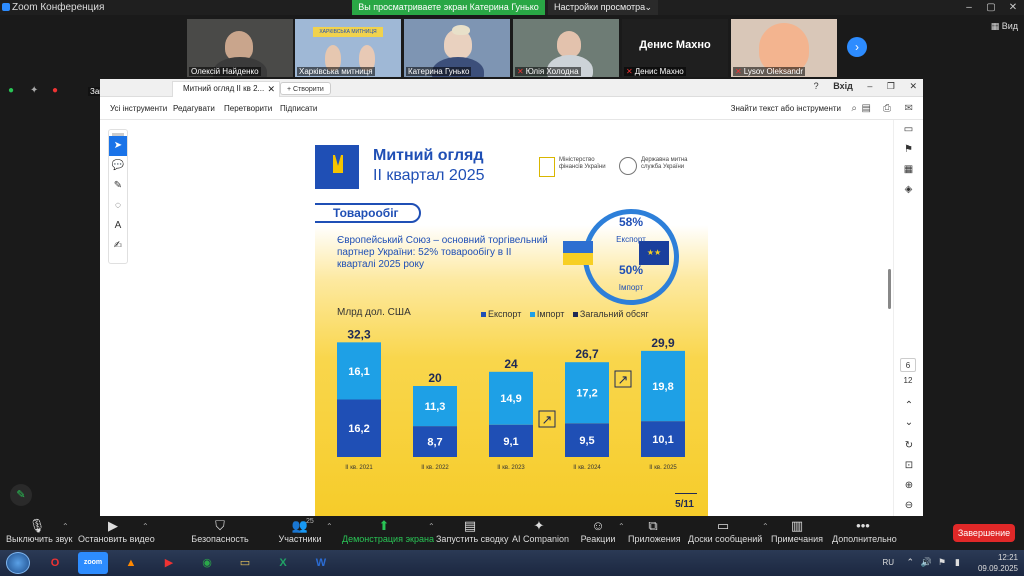 This screenshot has width=1024, height=576. Describe the element at coordinates (891, 86) in the screenshot. I see `restore-button: ❐` at that location.